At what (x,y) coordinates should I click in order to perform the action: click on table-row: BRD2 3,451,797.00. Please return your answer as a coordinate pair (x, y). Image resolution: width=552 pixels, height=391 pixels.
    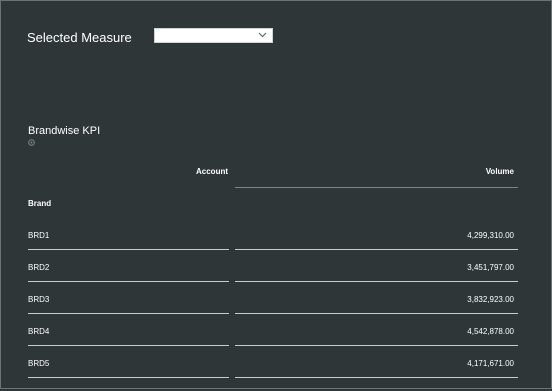
    Looking at the image, I should click on (273, 279).